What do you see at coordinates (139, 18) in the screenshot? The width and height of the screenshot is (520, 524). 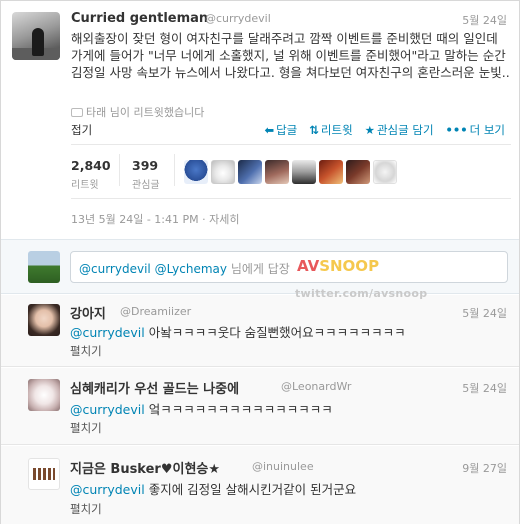 I see `author-name: Curried gentleman` at bounding box center [139, 18].